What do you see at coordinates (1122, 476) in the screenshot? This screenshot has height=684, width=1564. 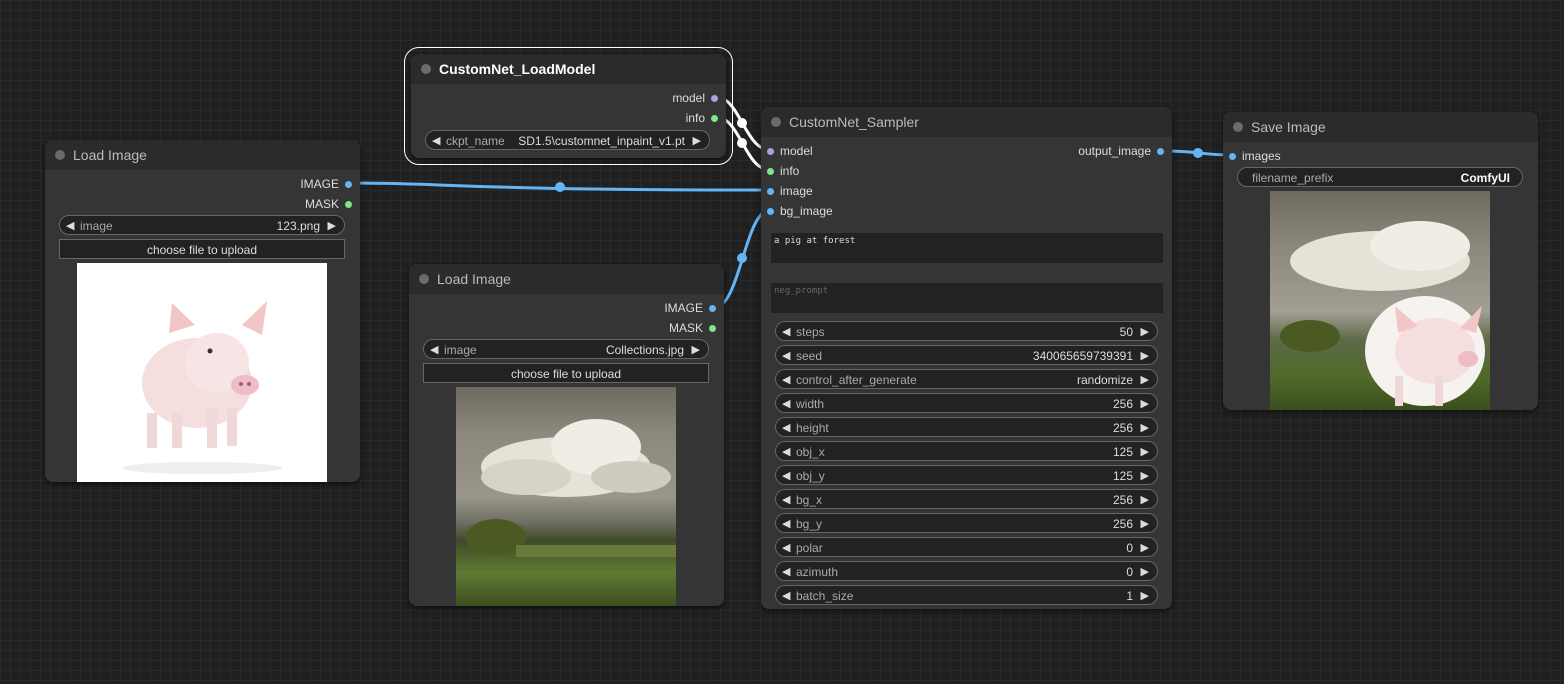 I see `widget-value: 125` at bounding box center [1122, 476].